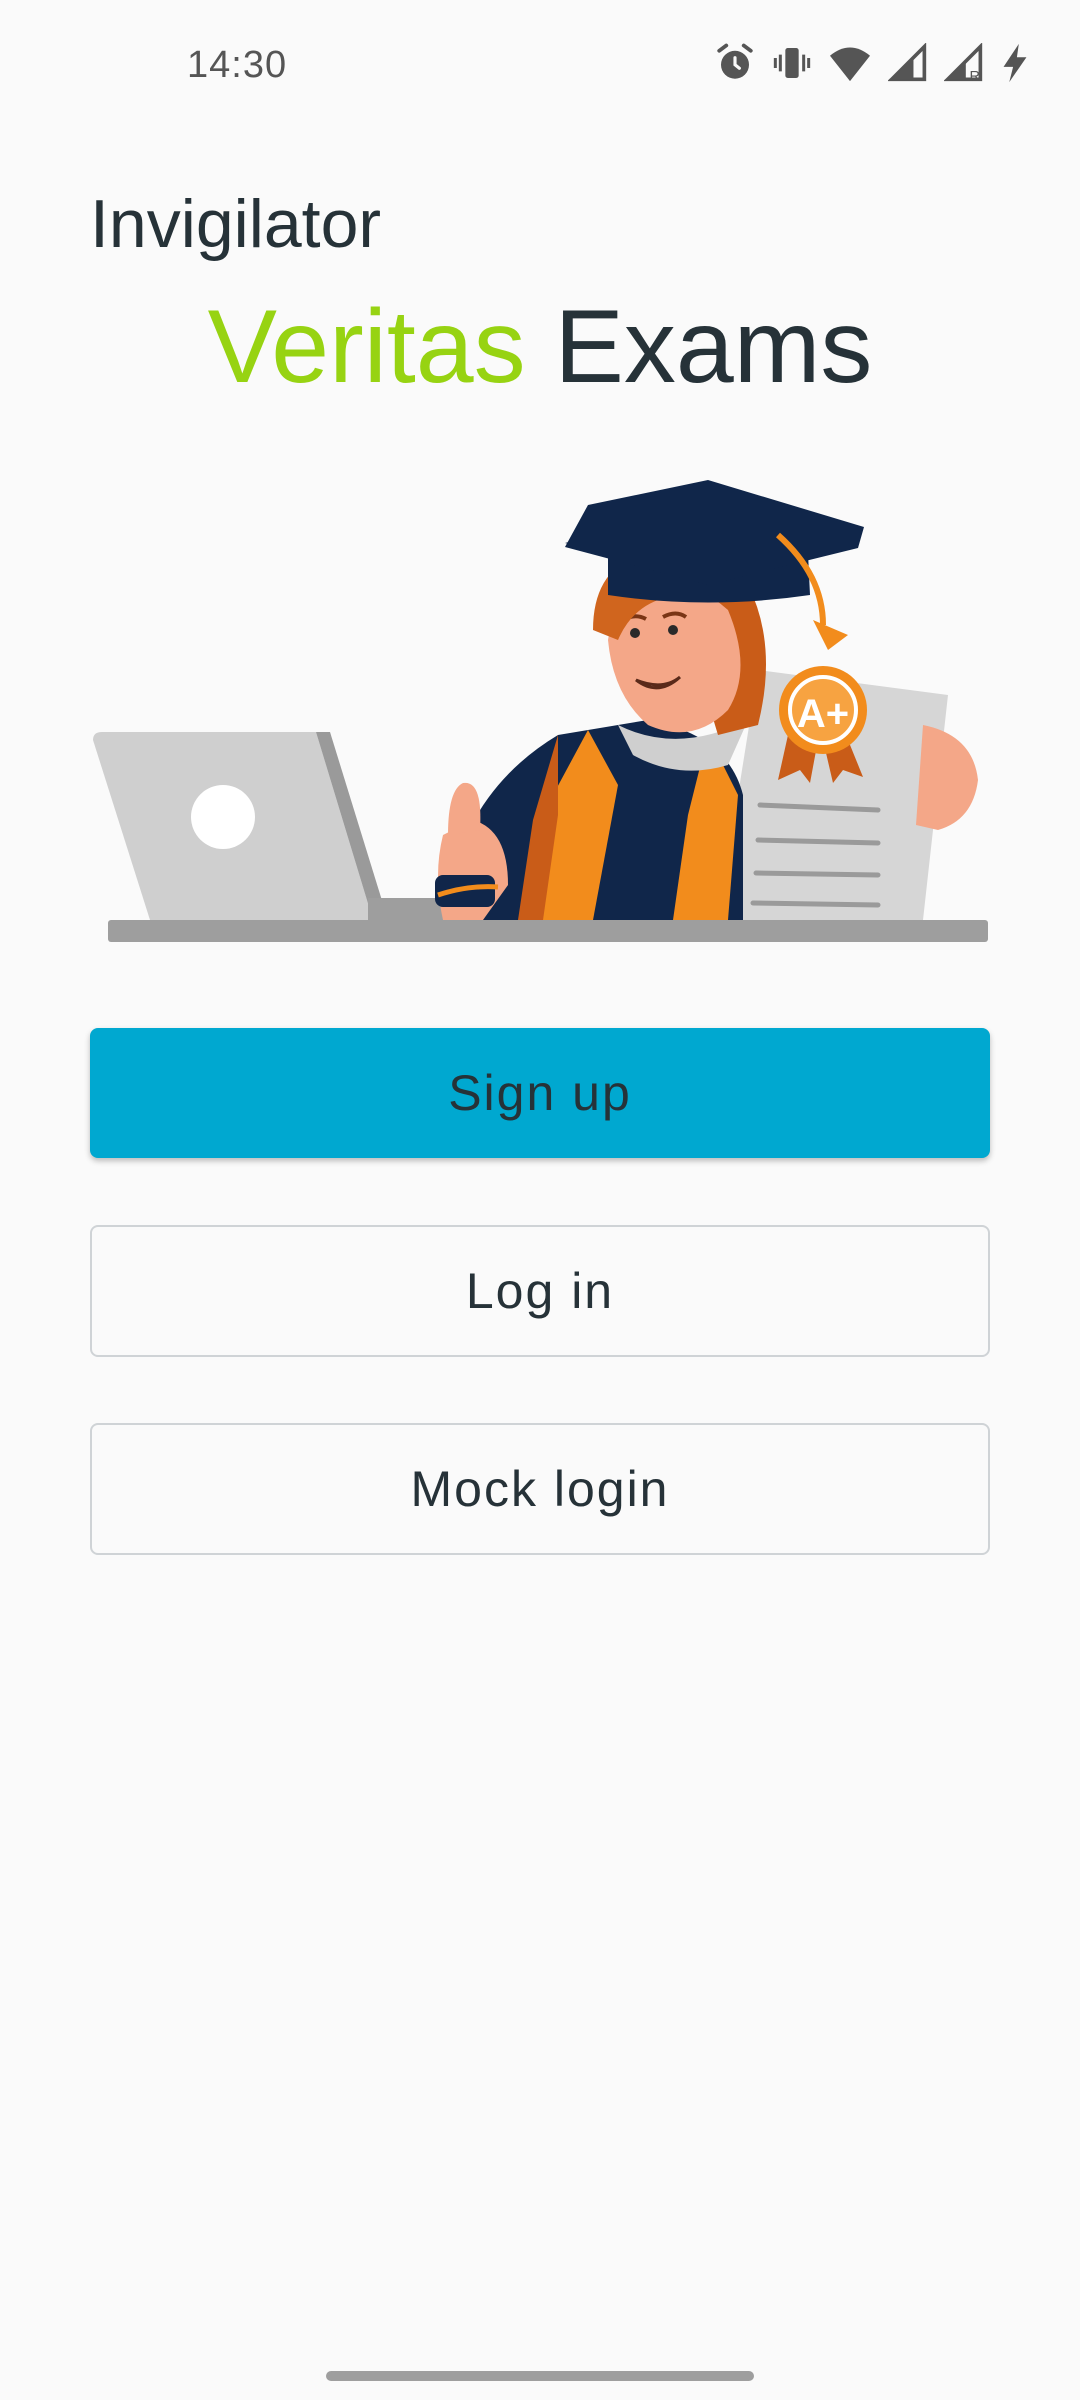  Describe the element at coordinates (850, 64) in the screenshot. I see `wifi-icon` at that location.